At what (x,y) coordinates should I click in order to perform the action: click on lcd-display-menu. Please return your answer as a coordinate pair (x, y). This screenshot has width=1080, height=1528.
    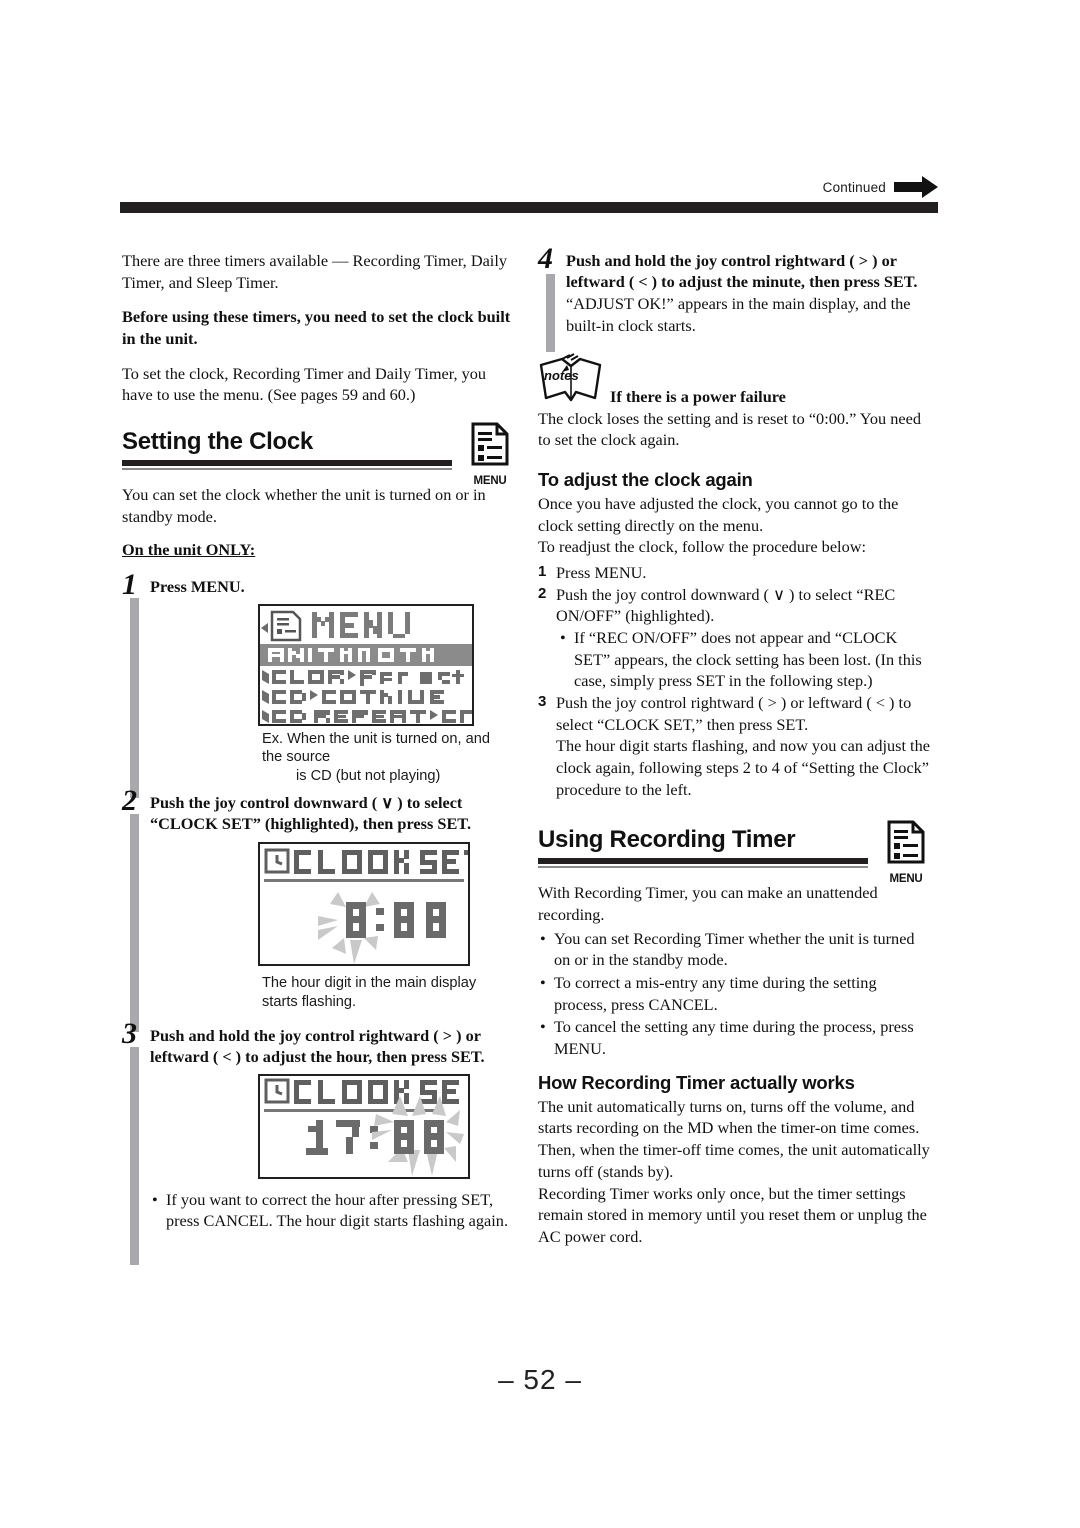
    Looking at the image, I should click on (366, 664).